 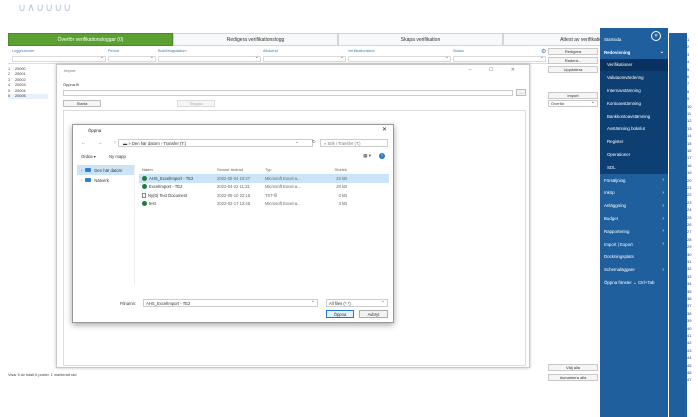 What do you see at coordinates (420, 39) in the screenshot?
I see `tab-create-verification: Skapa verifikation` at bounding box center [420, 39].